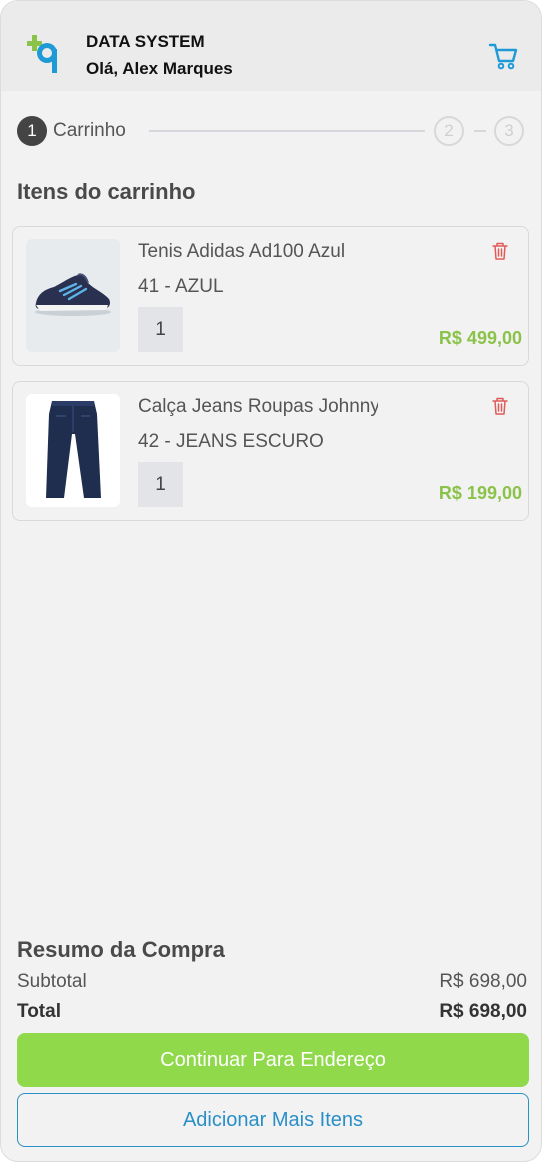 The width and height of the screenshot is (542, 1162). Describe the element at coordinates (32, 131) in the screenshot. I see `step-1-indicator: 1` at that location.